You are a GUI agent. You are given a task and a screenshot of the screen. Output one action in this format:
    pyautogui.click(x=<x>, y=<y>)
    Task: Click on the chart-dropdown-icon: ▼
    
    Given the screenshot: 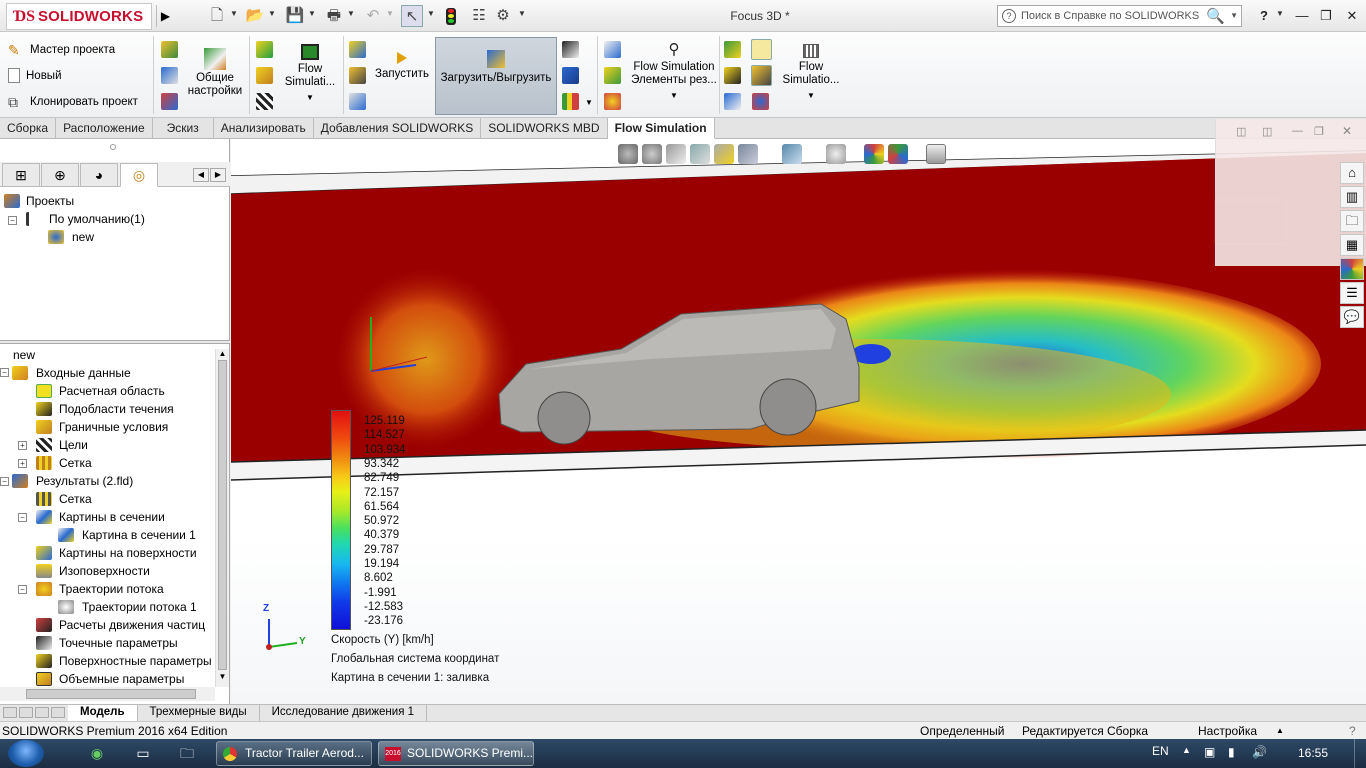 What is the action you would take?
    pyautogui.click(x=589, y=102)
    